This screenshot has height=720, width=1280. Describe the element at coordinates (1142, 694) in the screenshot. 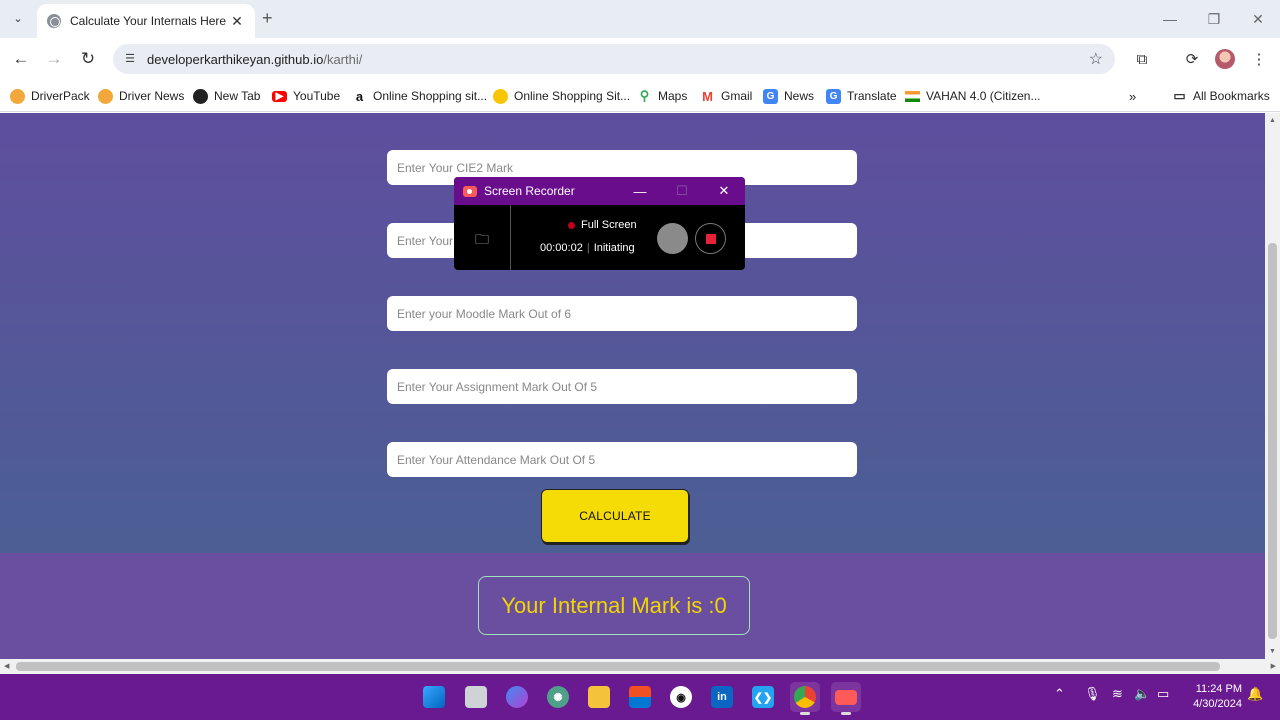

I see `volume-icon: 🔈` at that location.